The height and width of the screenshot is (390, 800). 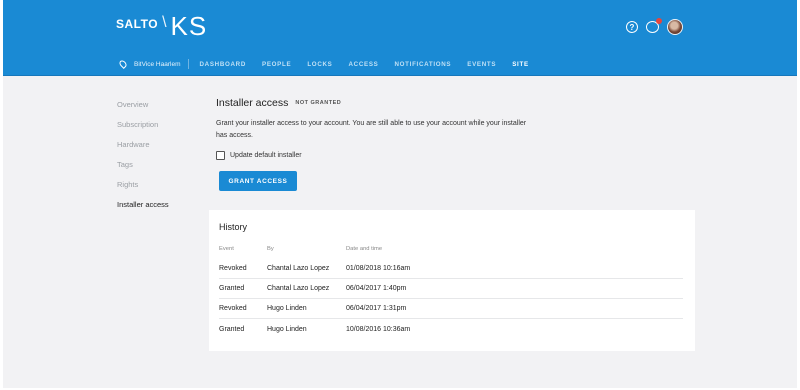 I want to click on logo-slash: \, so click(x=164, y=22).